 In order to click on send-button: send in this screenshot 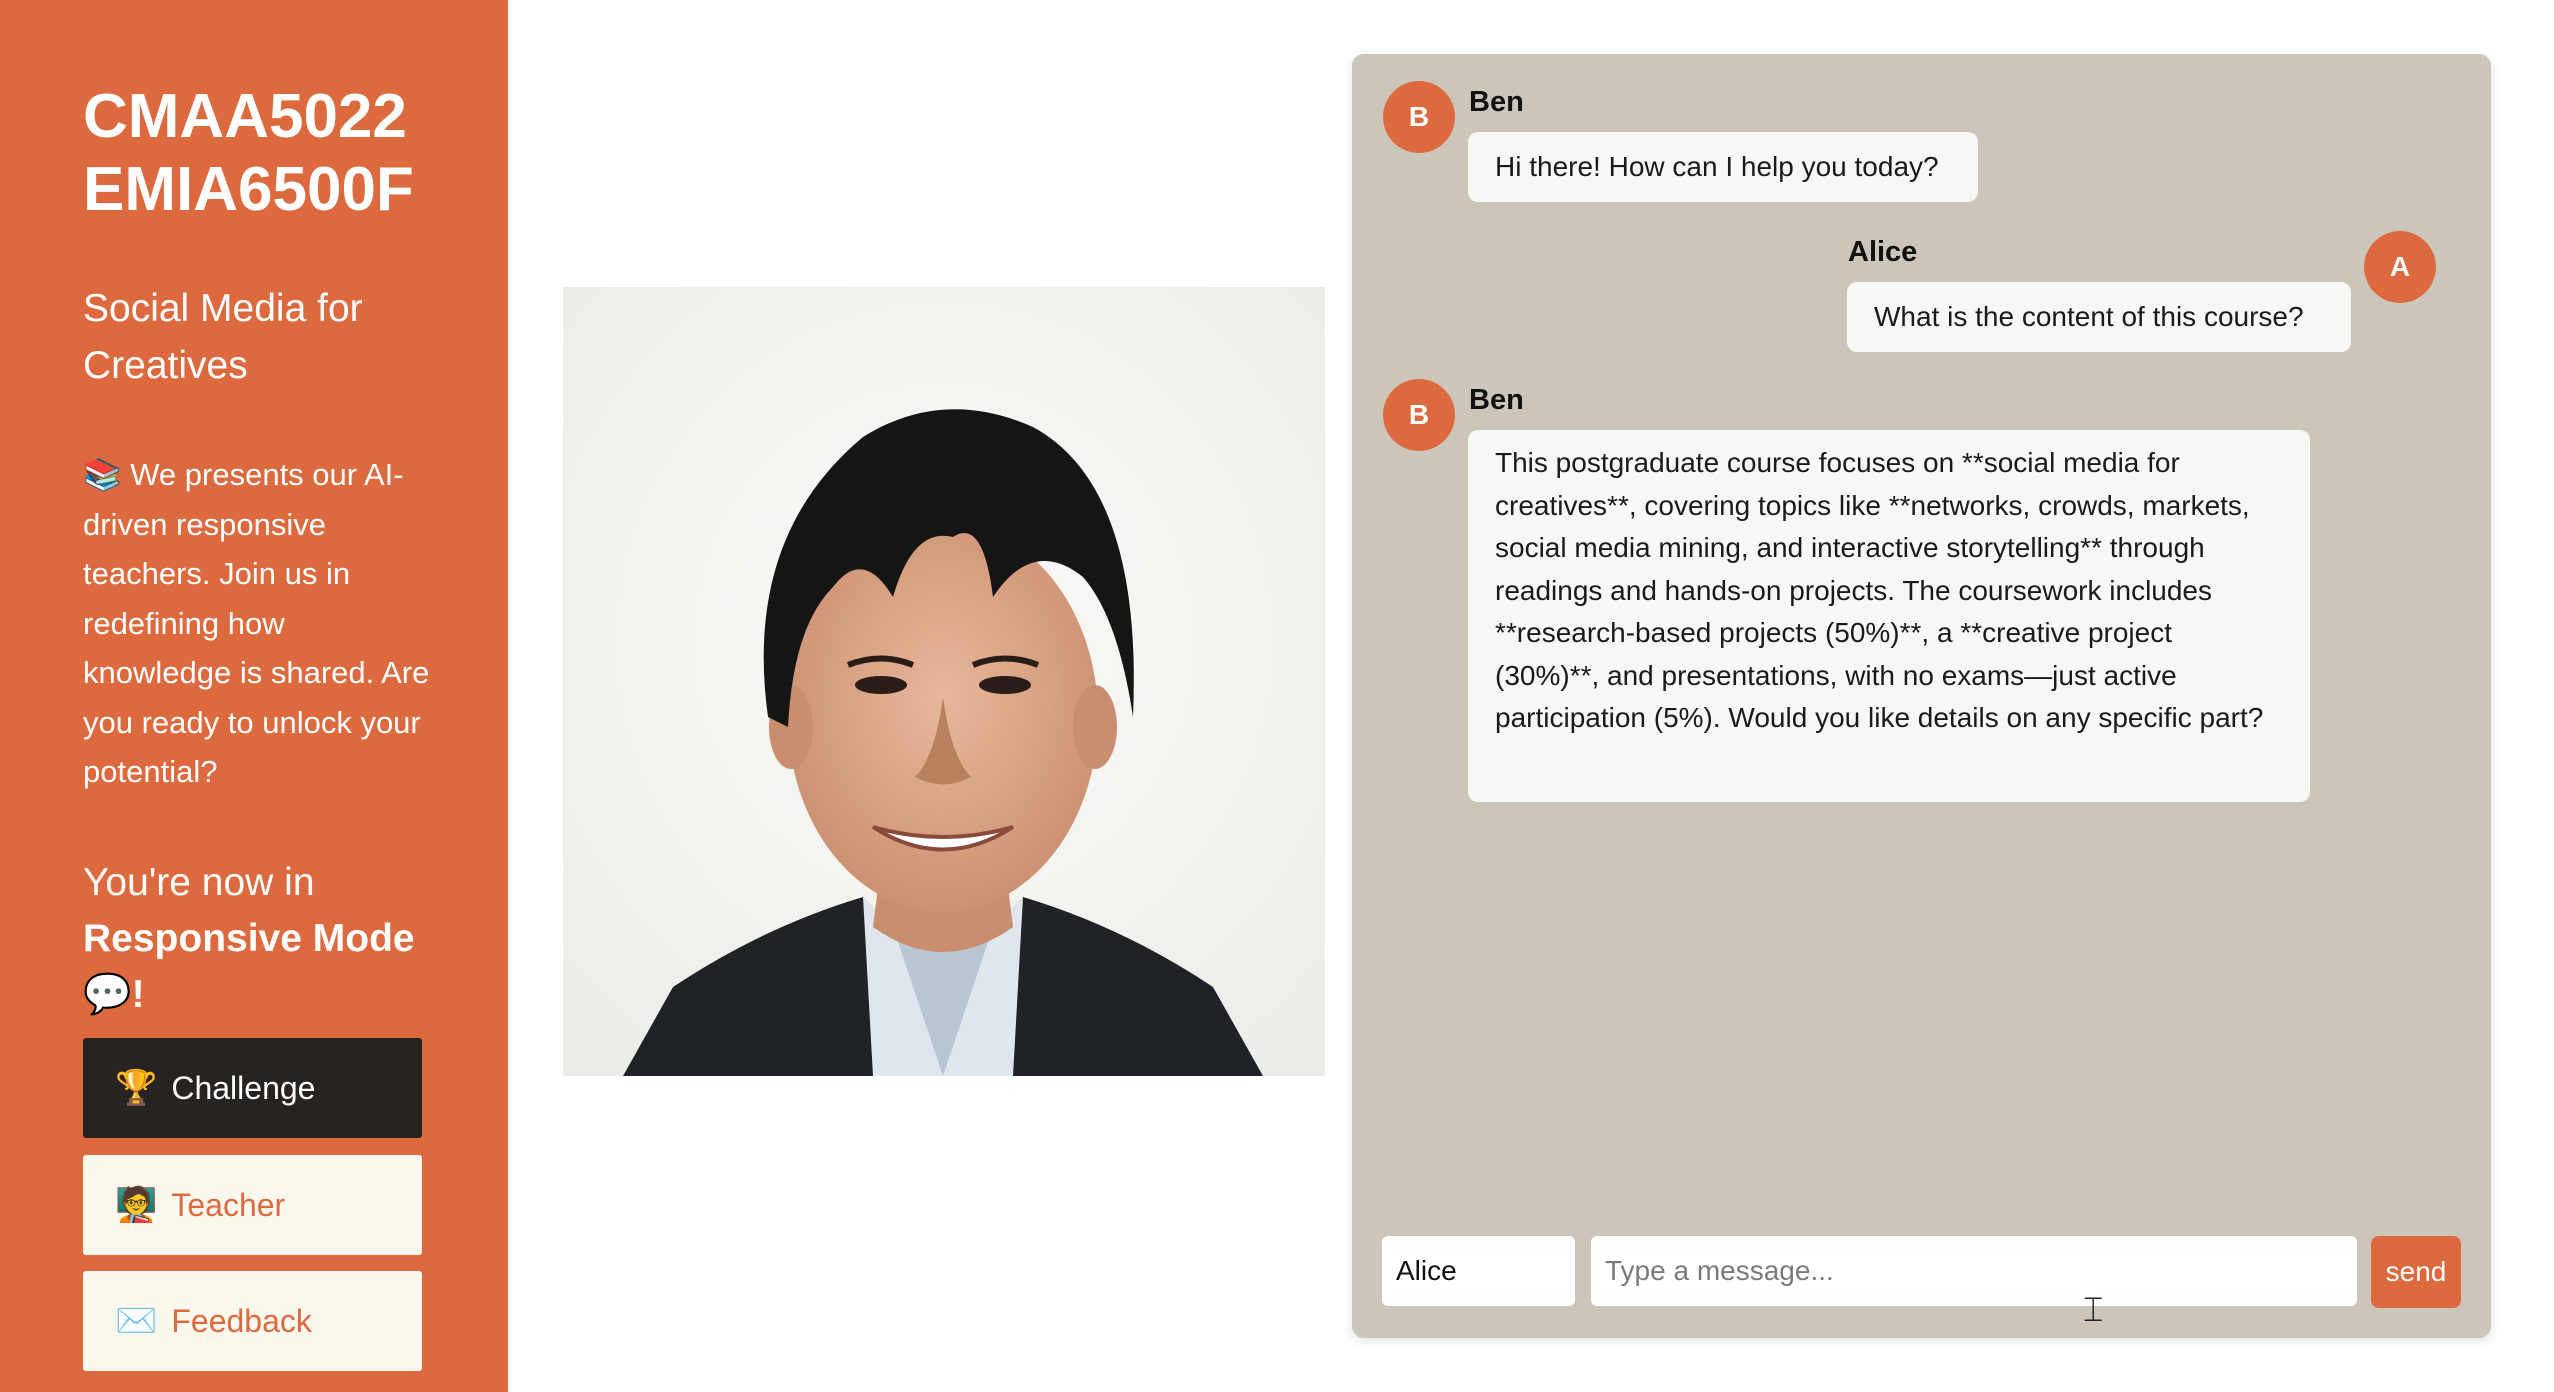, I will do `click(2416, 1272)`.